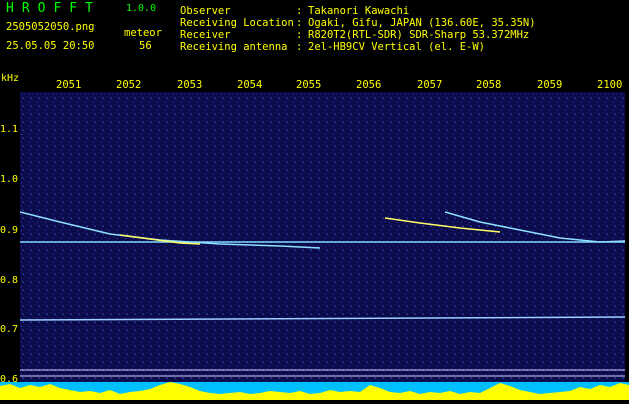 This screenshot has width=629, height=404. Describe the element at coordinates (9, 280) in the screenshot. I see `freq-tick-label: 0.8` at that location.